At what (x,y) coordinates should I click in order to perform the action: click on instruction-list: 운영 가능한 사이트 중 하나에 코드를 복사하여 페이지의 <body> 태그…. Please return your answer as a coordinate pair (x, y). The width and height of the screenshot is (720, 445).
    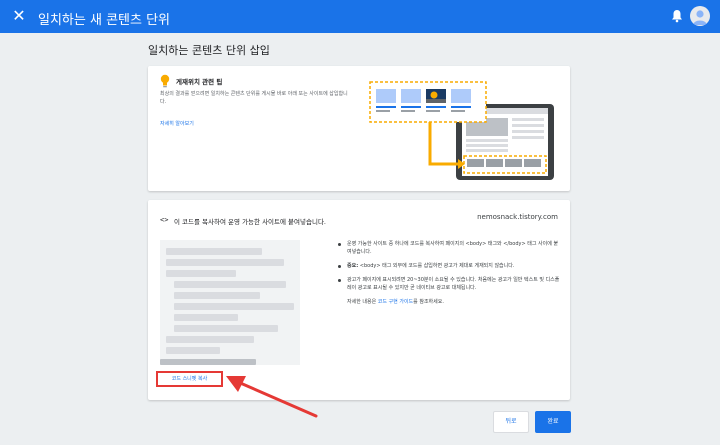
    Looking at the image, I should click on (449, 273).